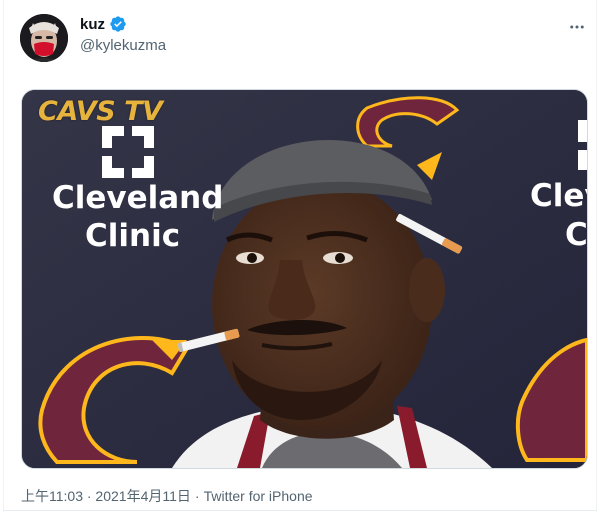 This screenshot has height=512, width=598. Describe the element at coordinates (558, 196) in the screenshot. I see `media-sponsor-right-line-1: Clev` at that location.